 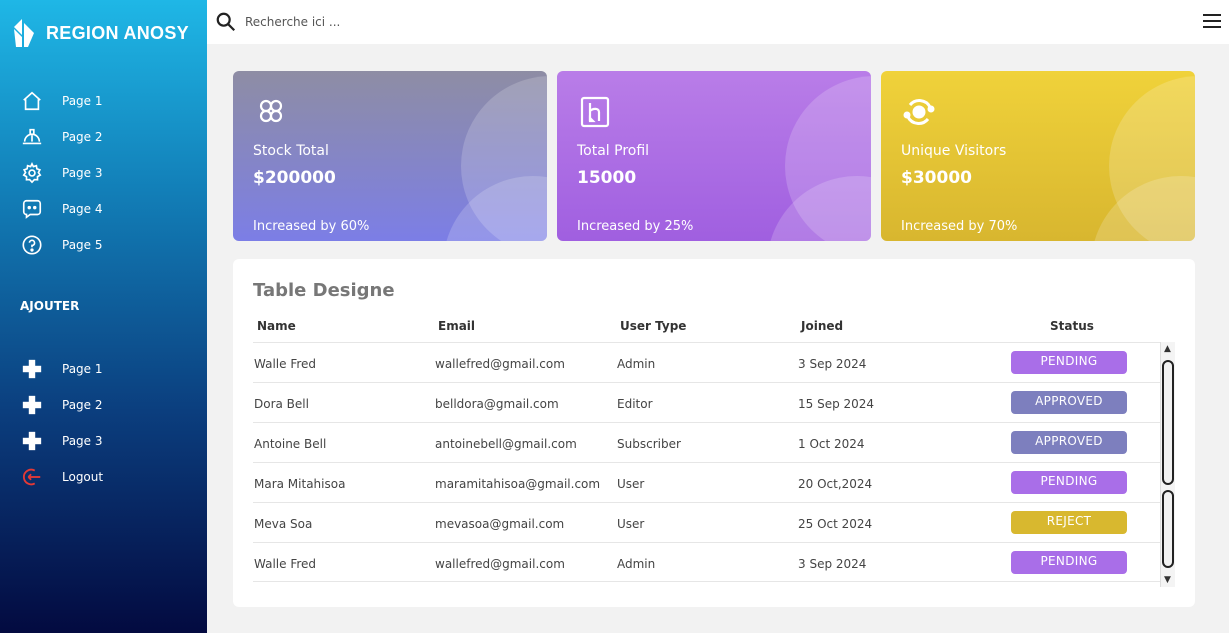 What do you see at coordinates (635, 404) in the screenshot?
I see `cell-user-type: Editor` at bounding box center [635, 404].